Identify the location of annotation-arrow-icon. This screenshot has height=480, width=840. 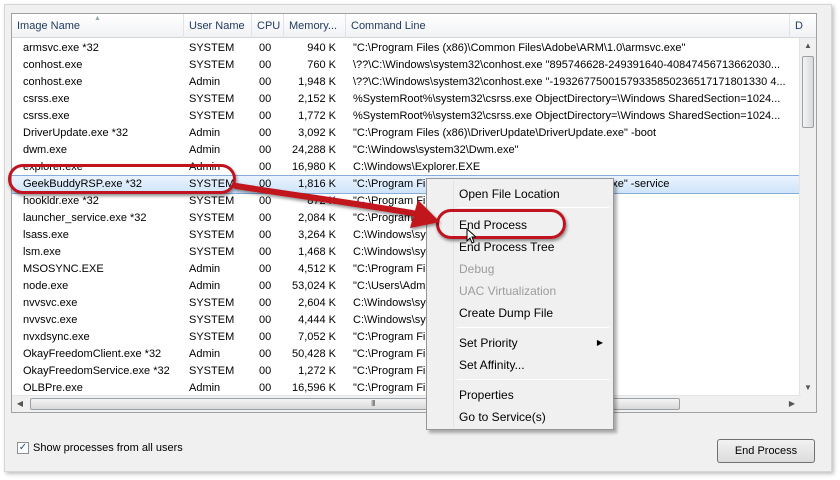
(336, 205).